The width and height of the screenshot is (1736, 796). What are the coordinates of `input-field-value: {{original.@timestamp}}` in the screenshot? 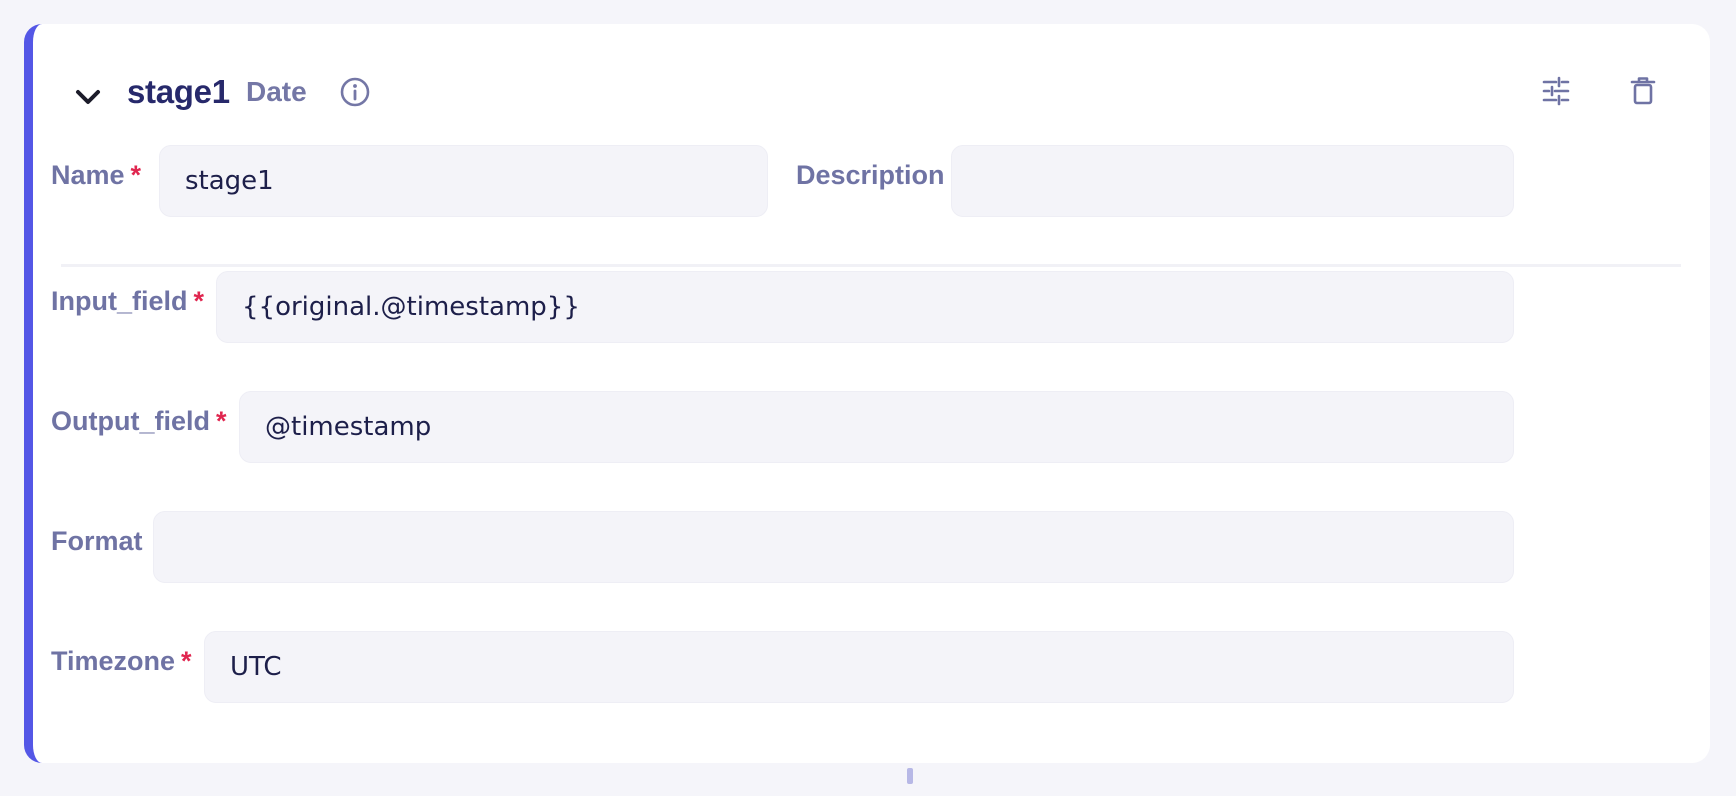 It's located at (411, 307).